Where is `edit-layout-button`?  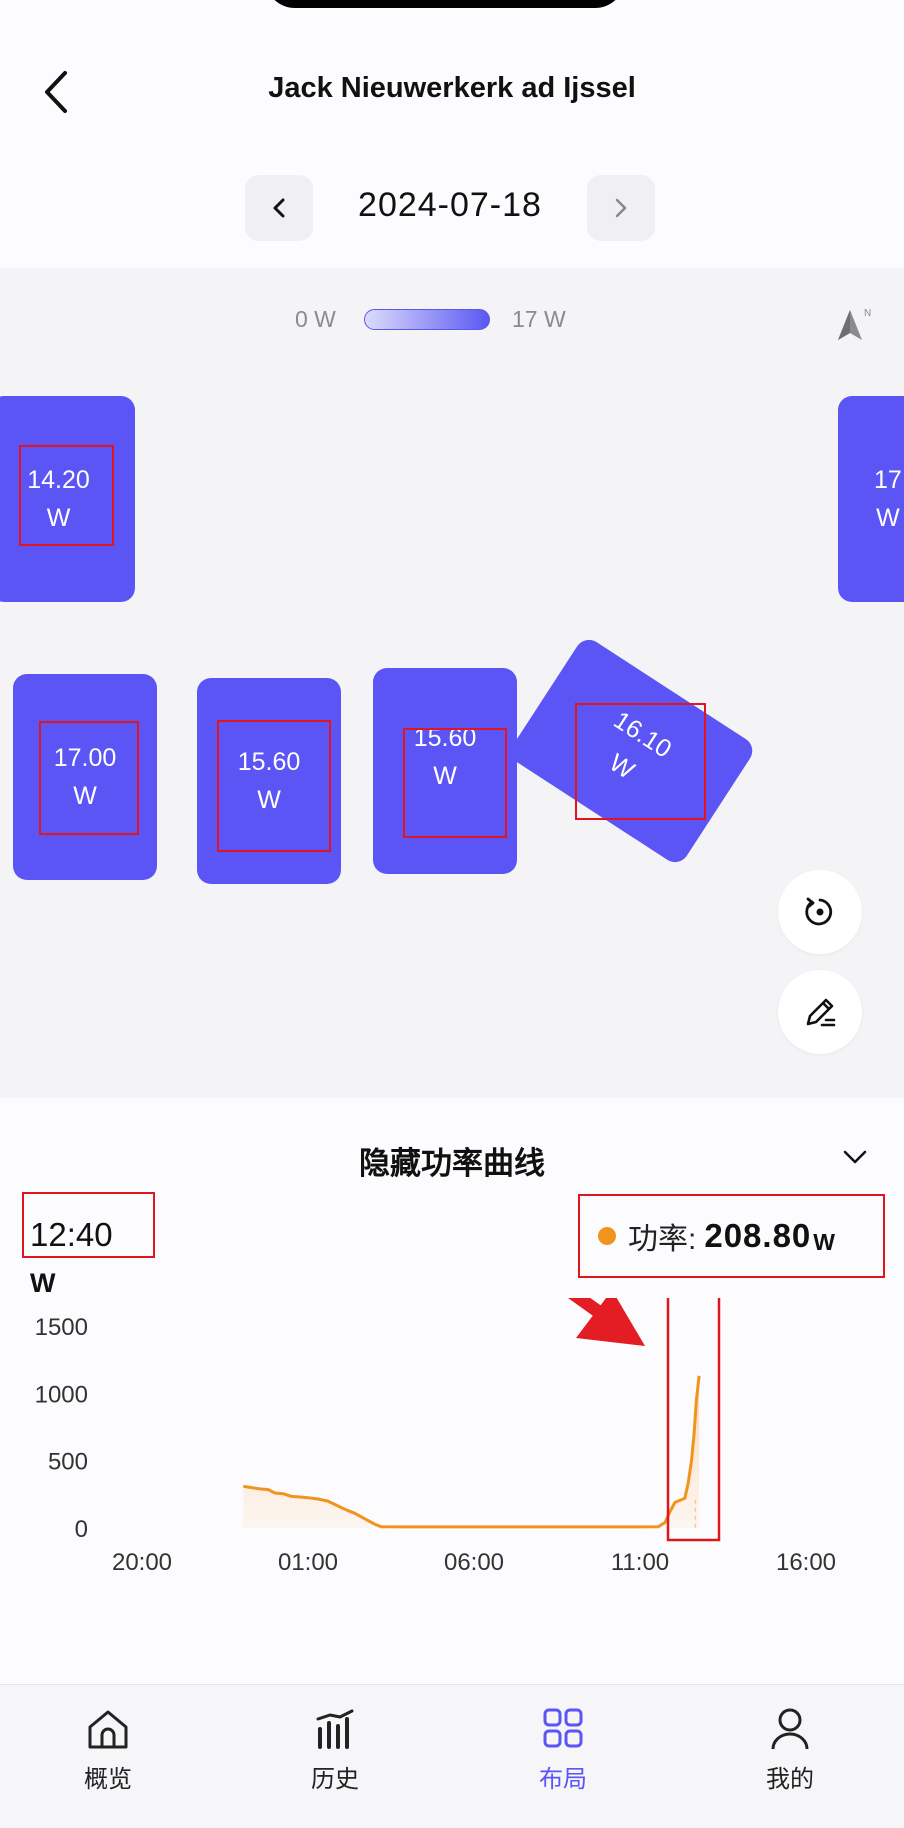
edit-layout-button is located at coordinates (820, 1012).